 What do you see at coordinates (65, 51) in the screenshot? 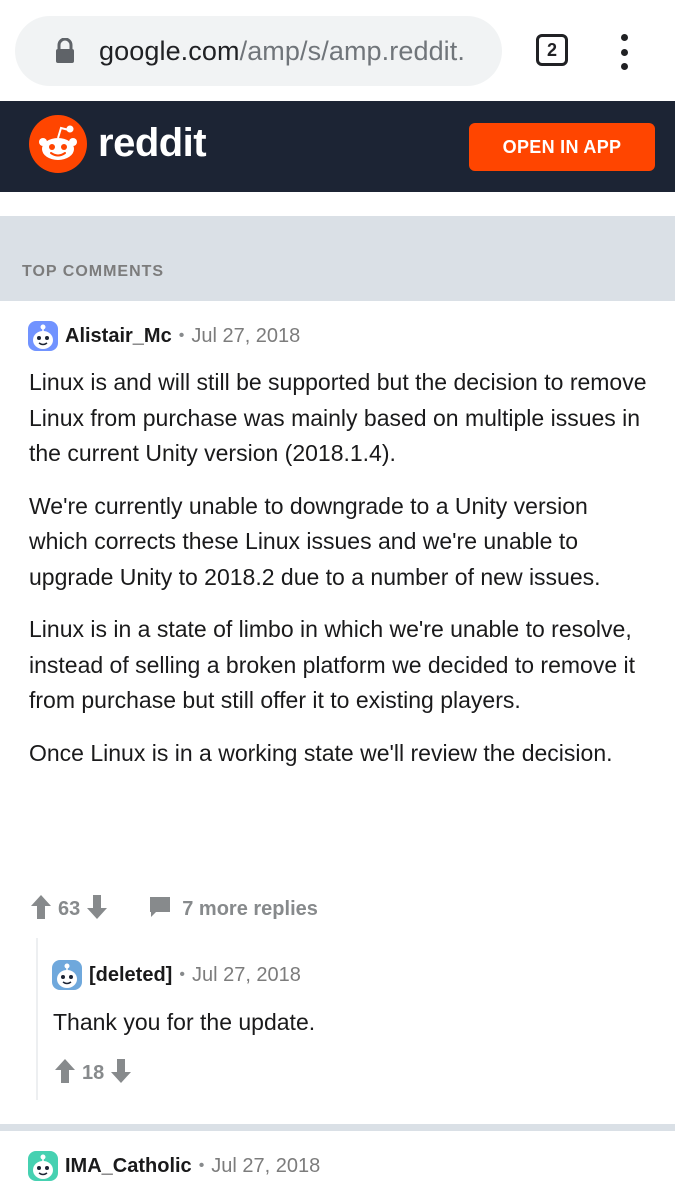
I see `lock-icon` at bounding box center [65, 51].